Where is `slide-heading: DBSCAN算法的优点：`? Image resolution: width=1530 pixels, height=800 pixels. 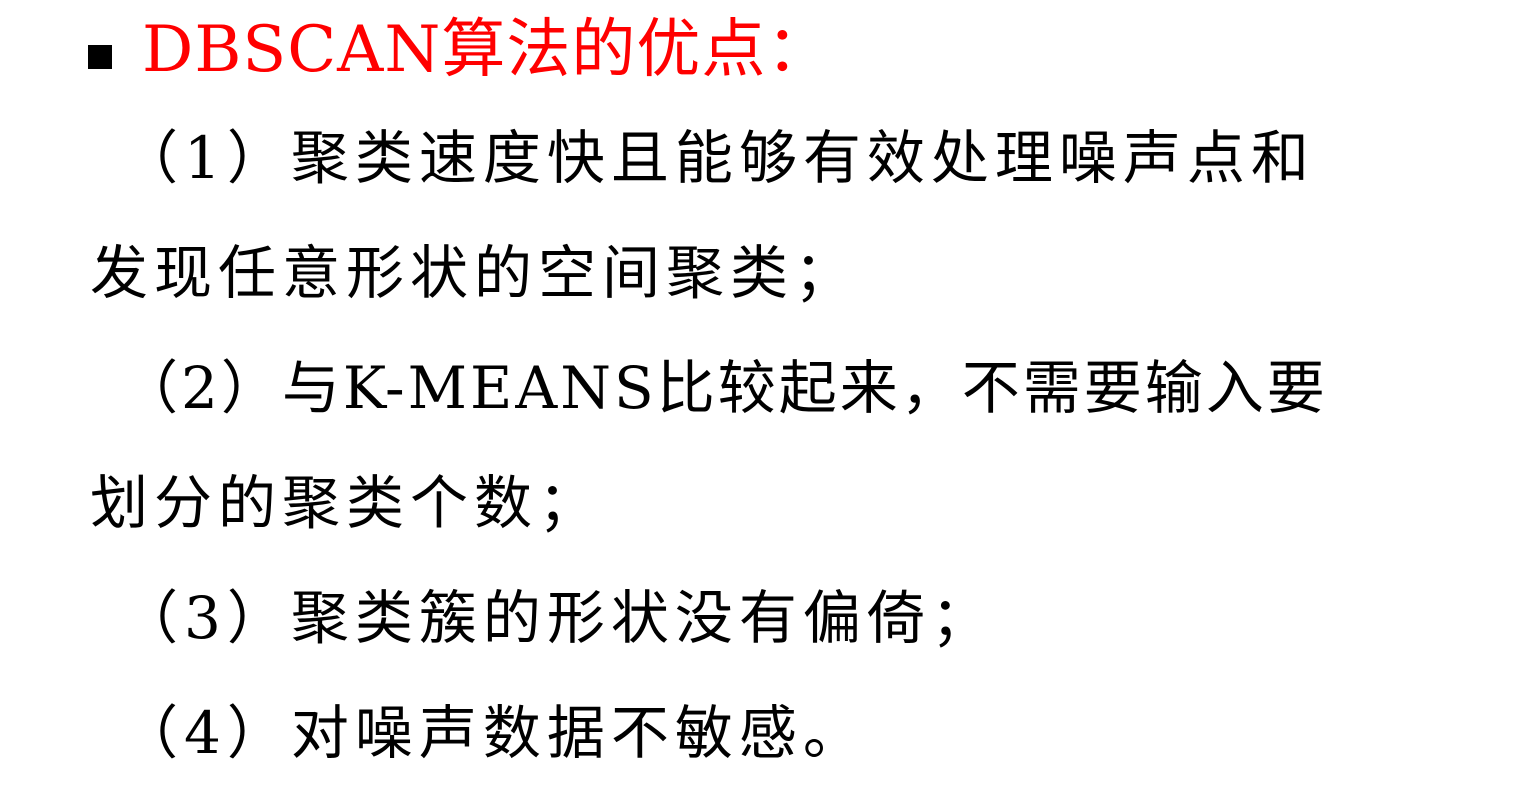 slide-heading: DBSCAN算法的优点： is located at coordinates (459, 50).